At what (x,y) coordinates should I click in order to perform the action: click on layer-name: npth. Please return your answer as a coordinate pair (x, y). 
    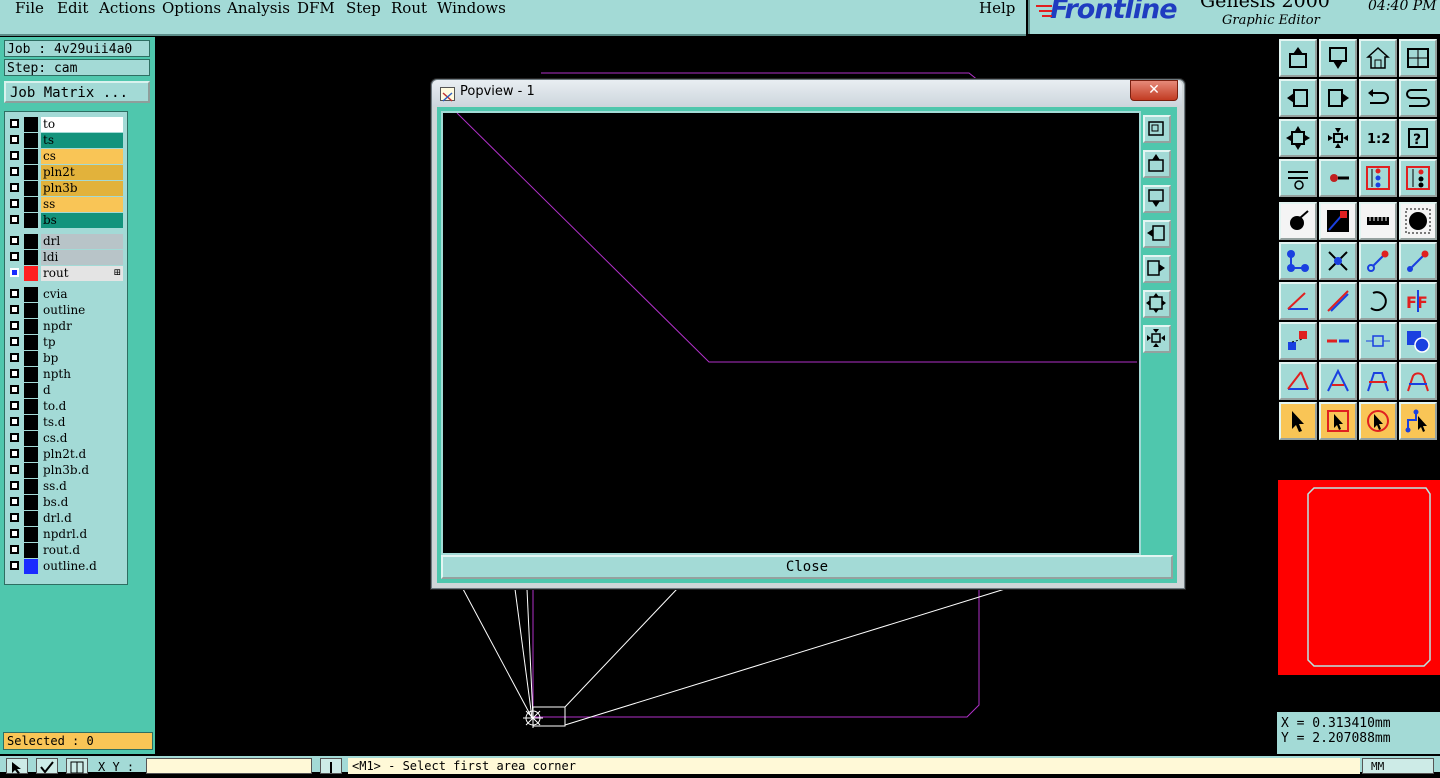
    Looking at the image, I should click on (82, 374).